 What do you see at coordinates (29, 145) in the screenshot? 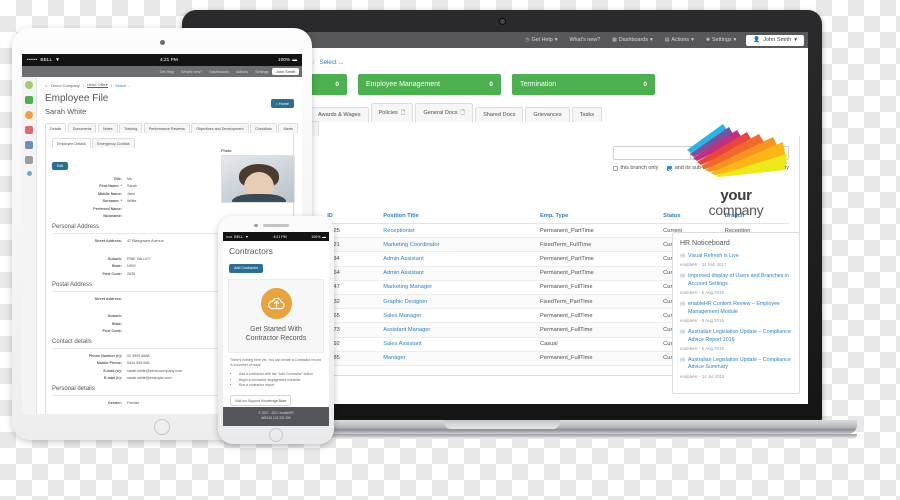
I see `org-icon` at bounding box center [29, 145].